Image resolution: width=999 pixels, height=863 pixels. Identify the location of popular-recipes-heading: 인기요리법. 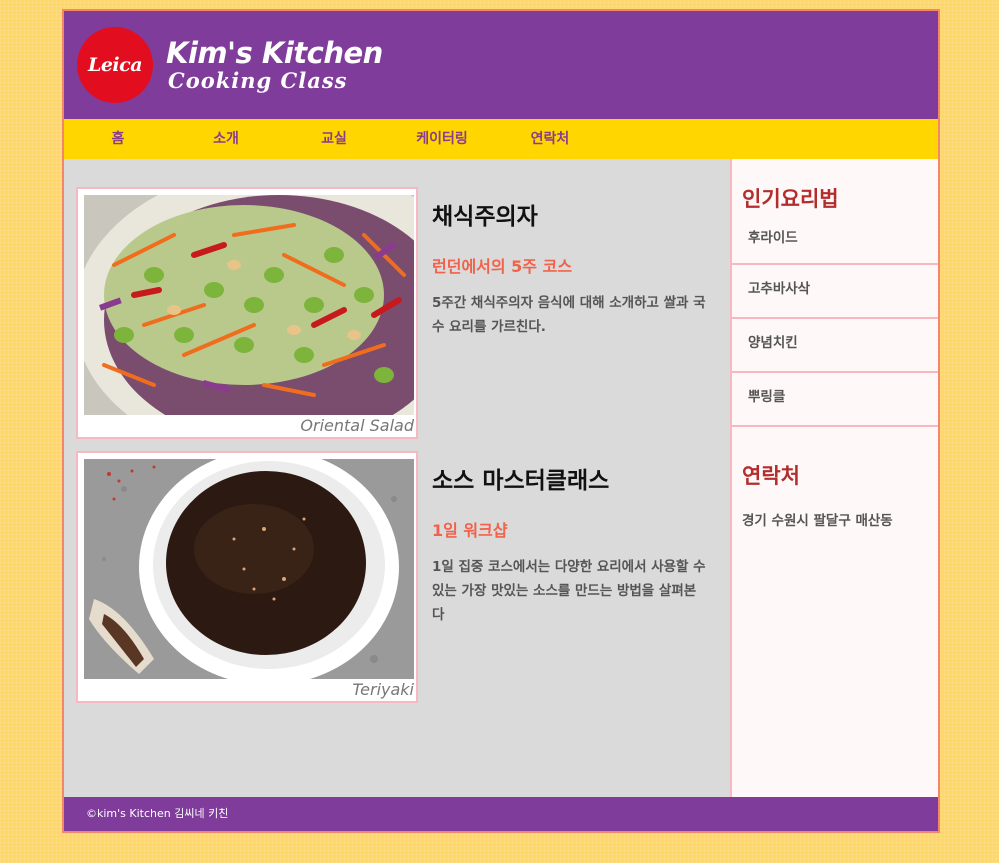
(790, 199).